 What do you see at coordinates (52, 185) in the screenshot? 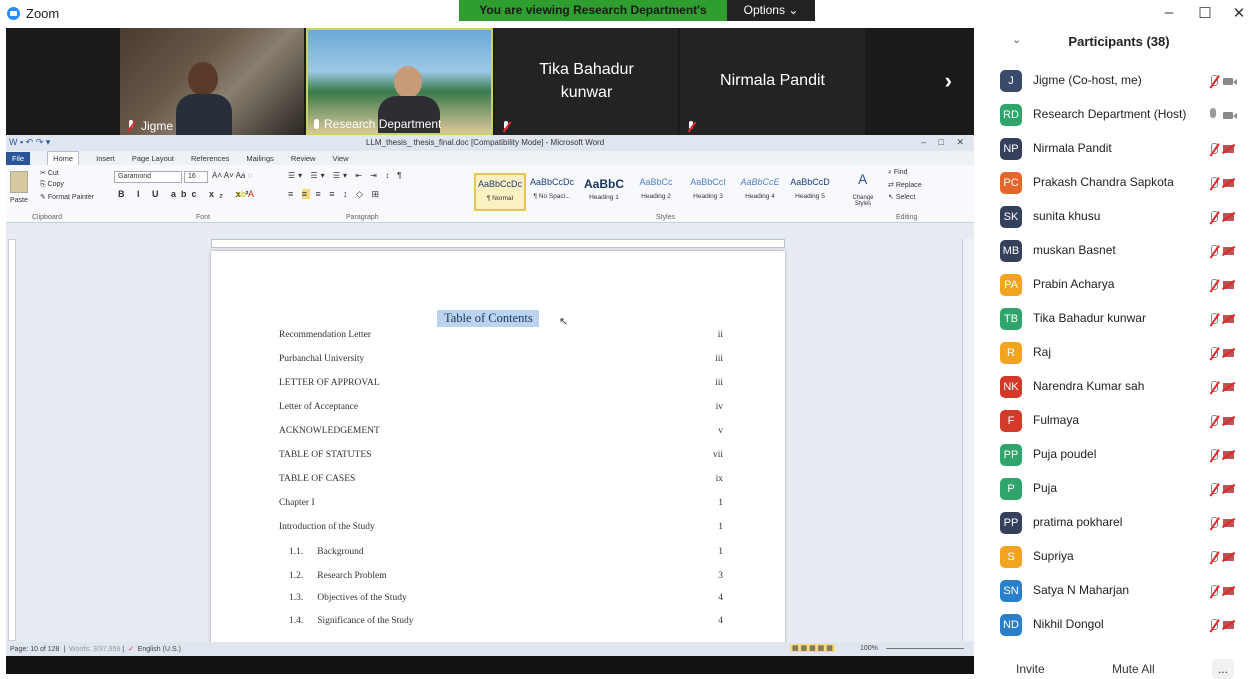
I see `copy-button: ⎘ Copy` at bounding box center [52, 185].